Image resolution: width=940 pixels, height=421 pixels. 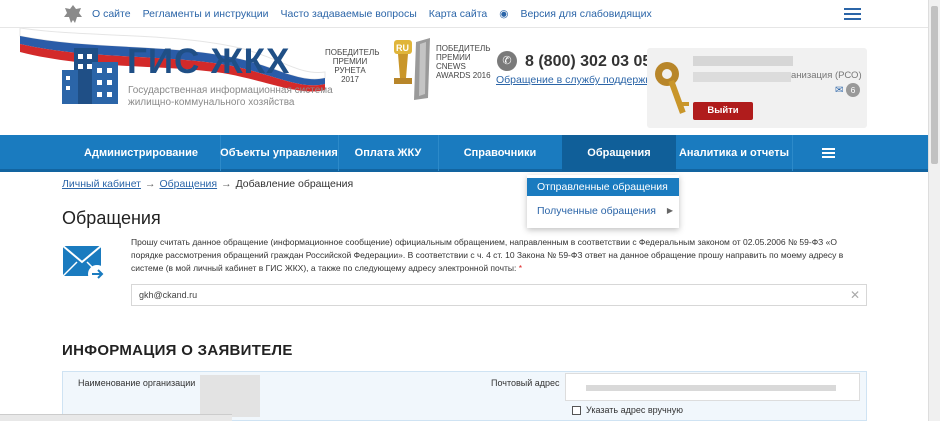 What do you see at coordinates (743, 61) in the screenshot?
I see `user-name-redacted` at bounding box center [743, 61].